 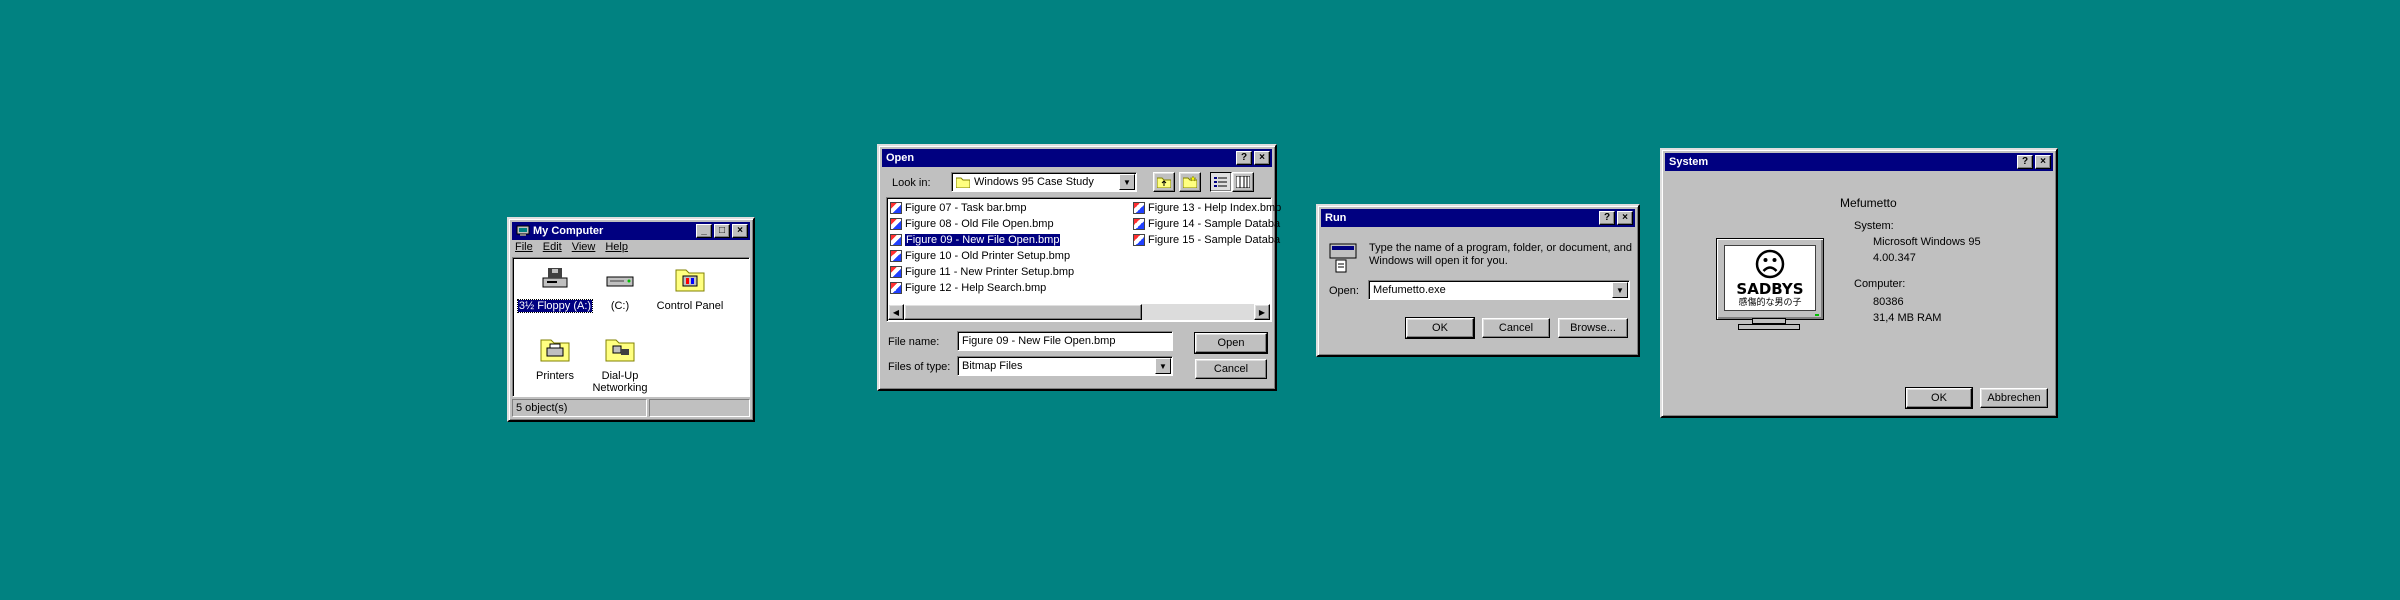 What do you see at coordinates (631, 231) in the screenshot?
I see `my-computer-titlebar: My Computer _ □ ×` at bounding box center [631, 231].